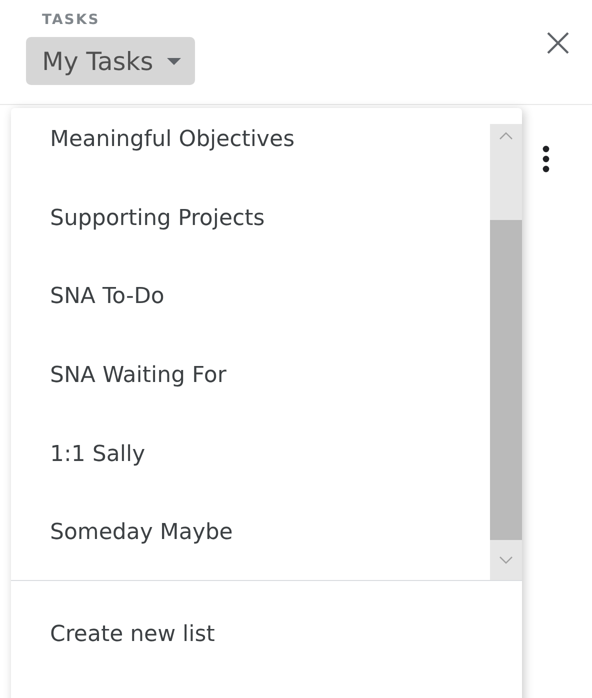  I want to click on menu-item: Create new list, so click(180, 635).